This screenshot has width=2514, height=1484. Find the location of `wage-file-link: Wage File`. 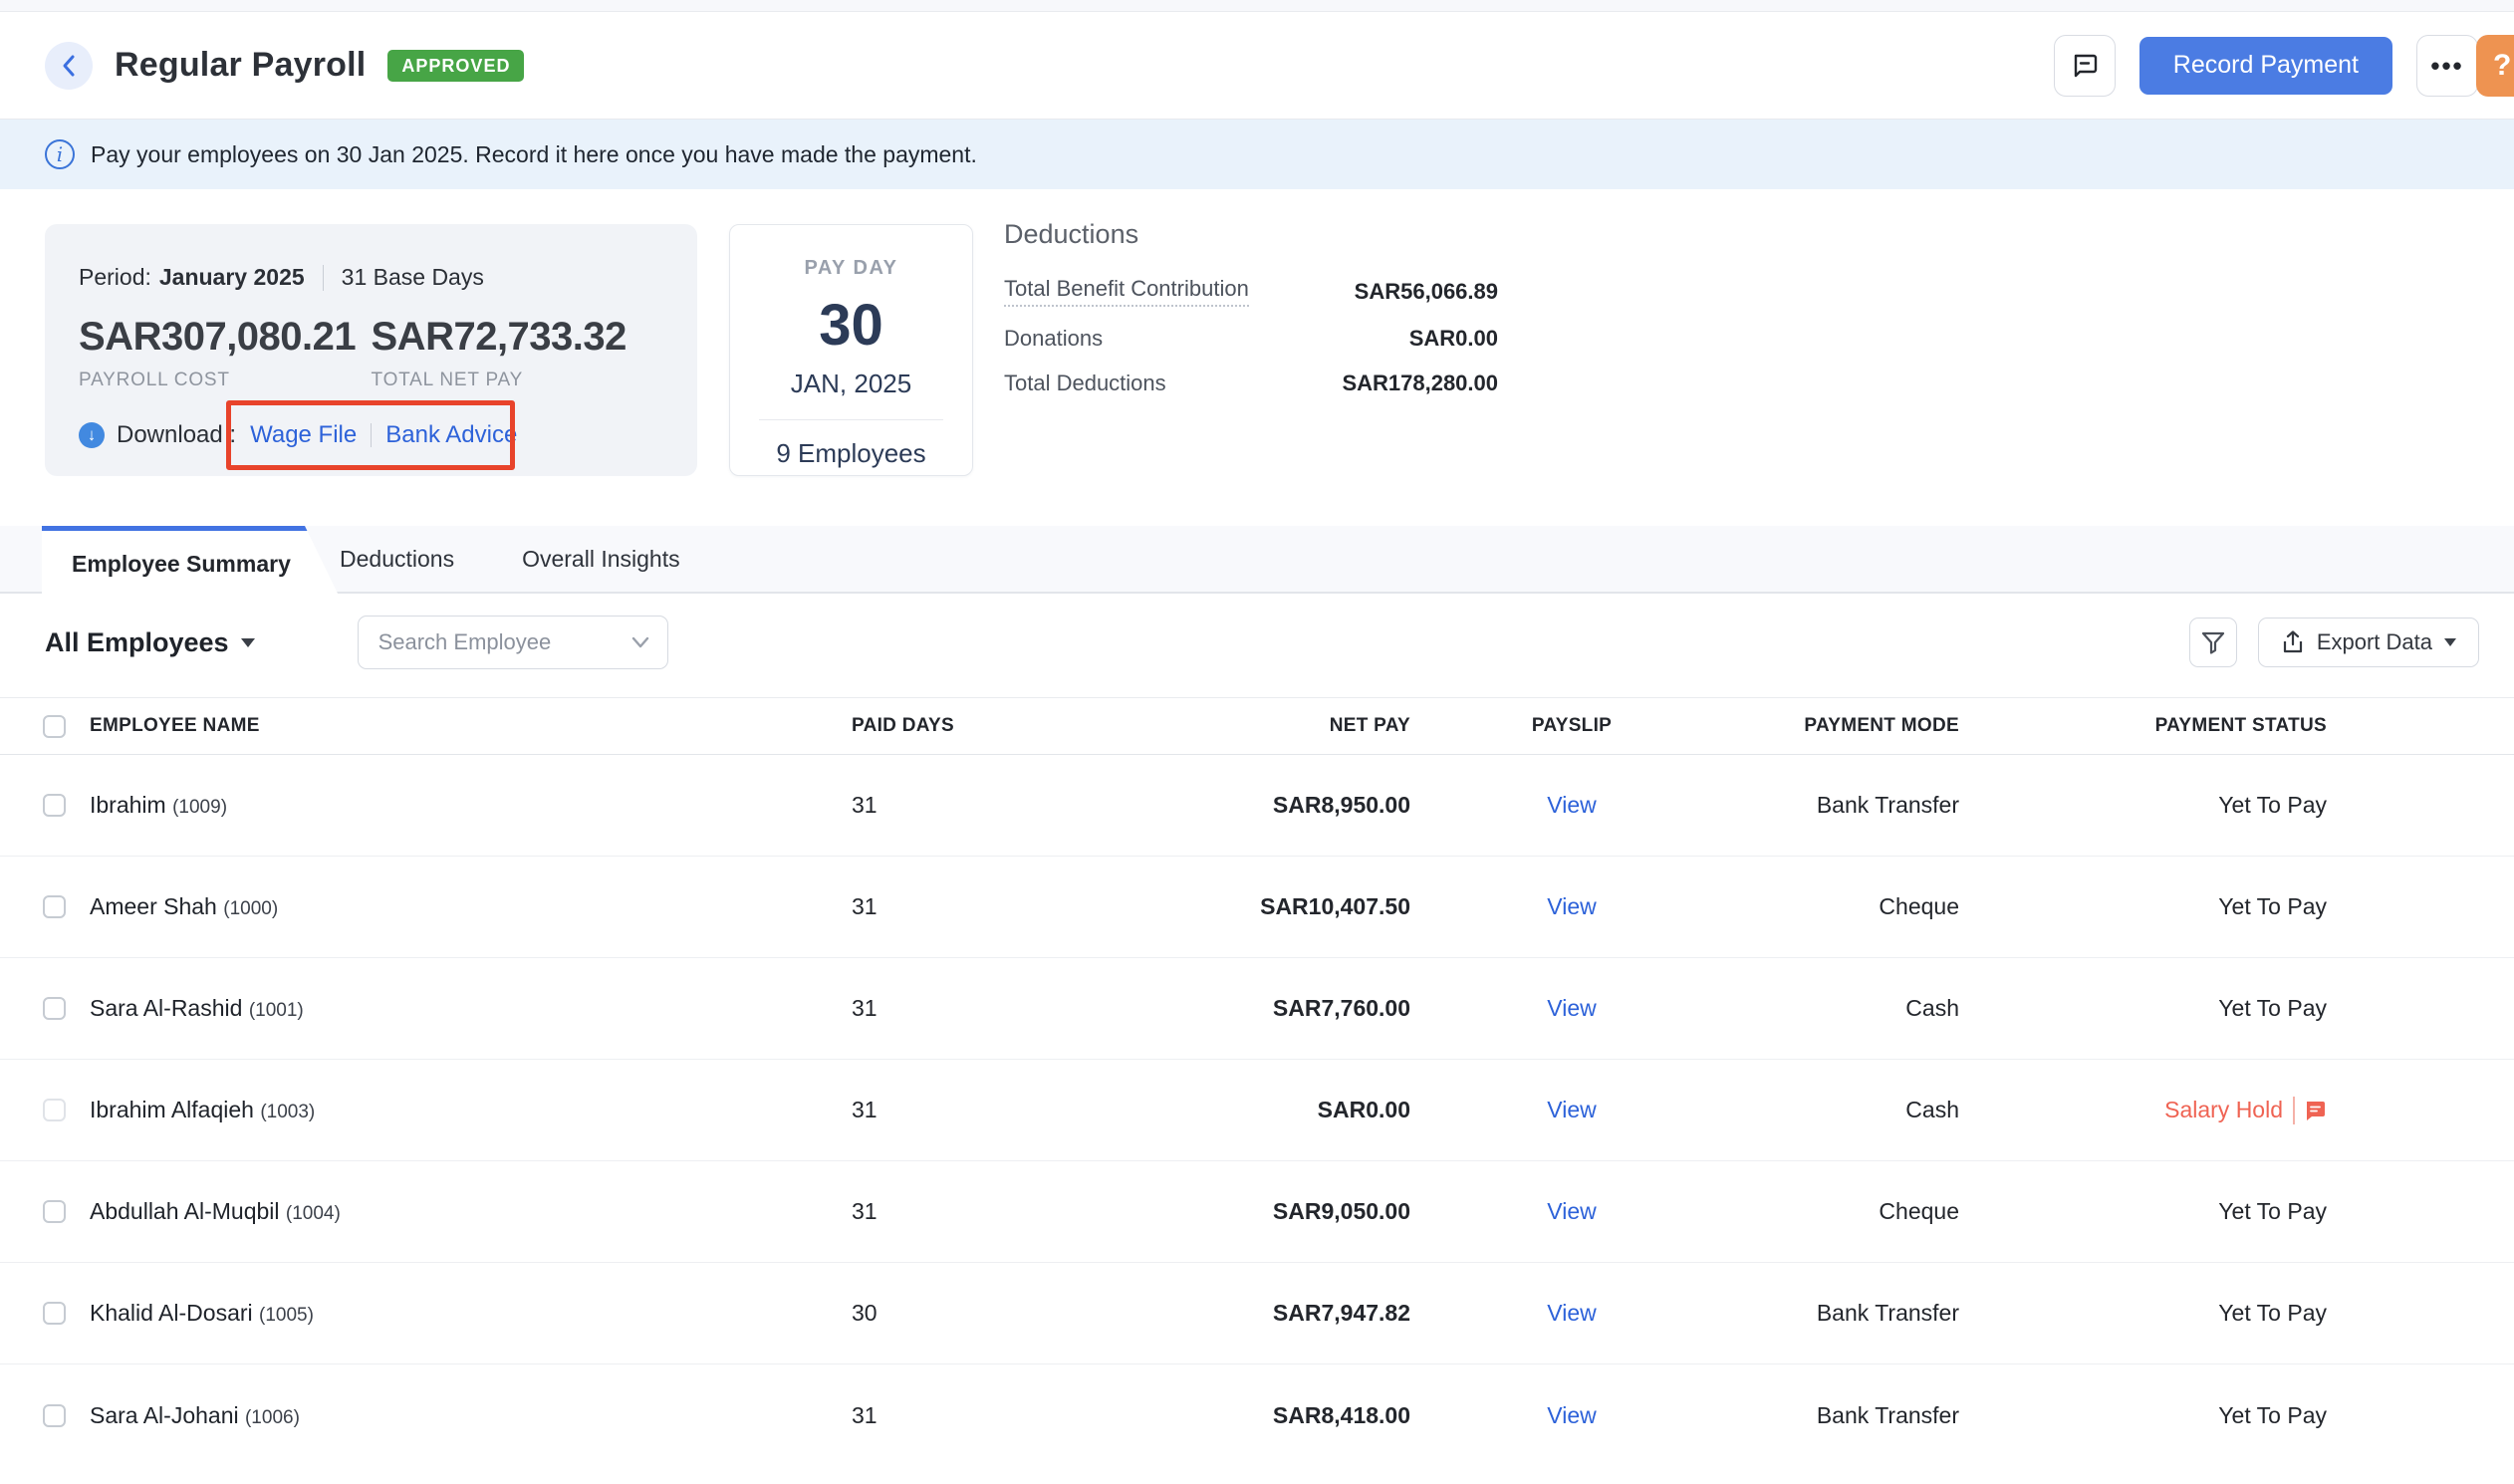

wage-file-link: Wage File is located at coordinates (303, 435).